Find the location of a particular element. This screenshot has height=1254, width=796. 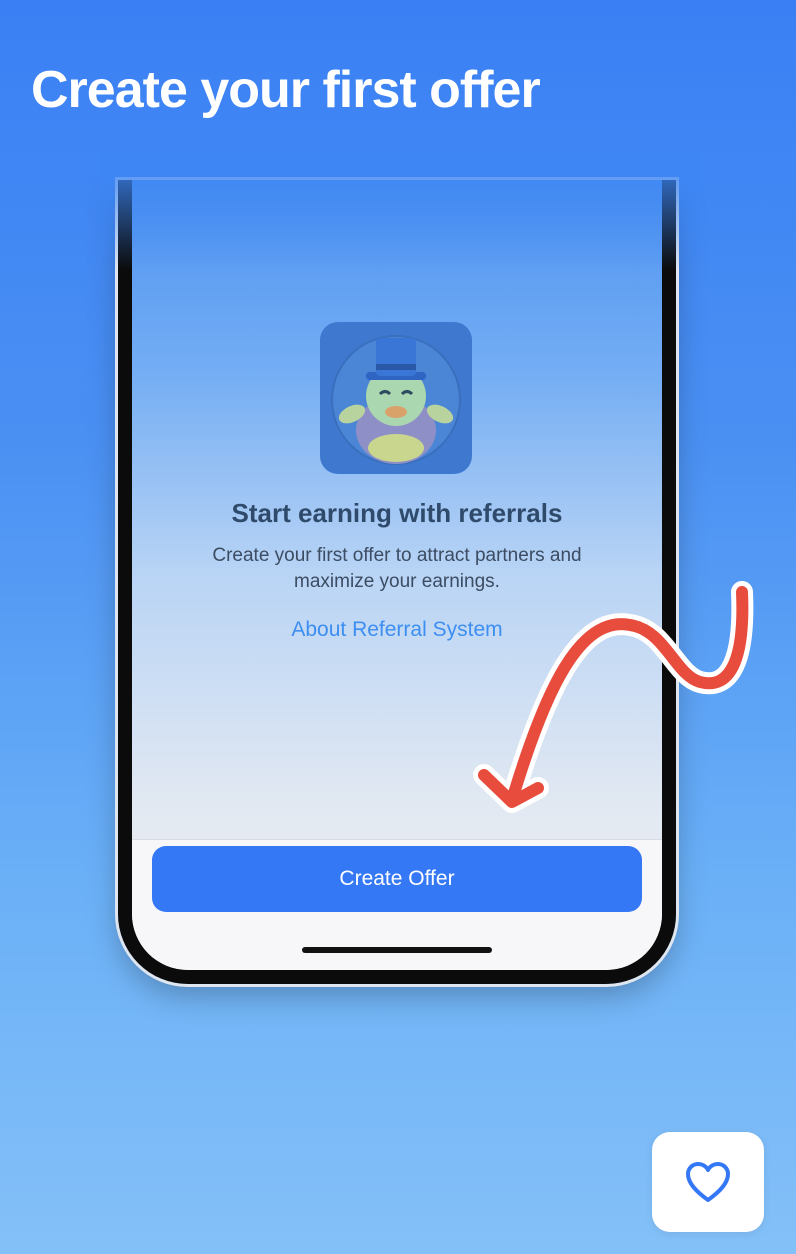

favorite-button is located at coordinates (708, 1182).